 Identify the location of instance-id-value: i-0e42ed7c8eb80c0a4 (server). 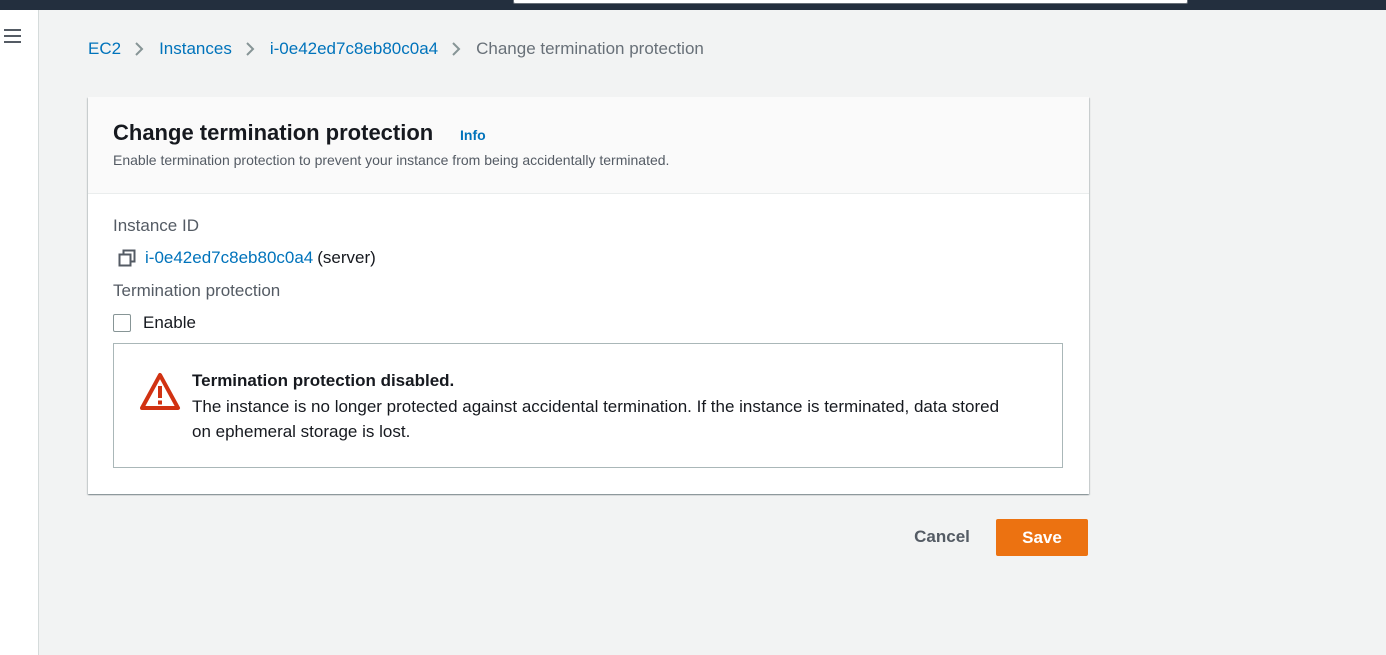
(247, 258).